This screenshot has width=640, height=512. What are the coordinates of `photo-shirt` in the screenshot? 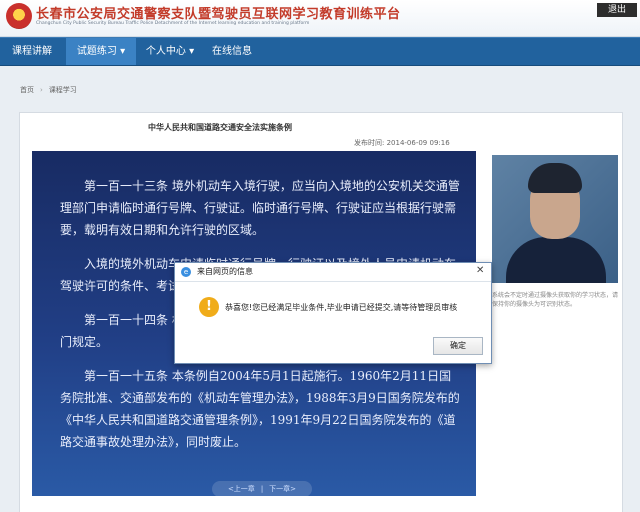 It's located at (556, 260).